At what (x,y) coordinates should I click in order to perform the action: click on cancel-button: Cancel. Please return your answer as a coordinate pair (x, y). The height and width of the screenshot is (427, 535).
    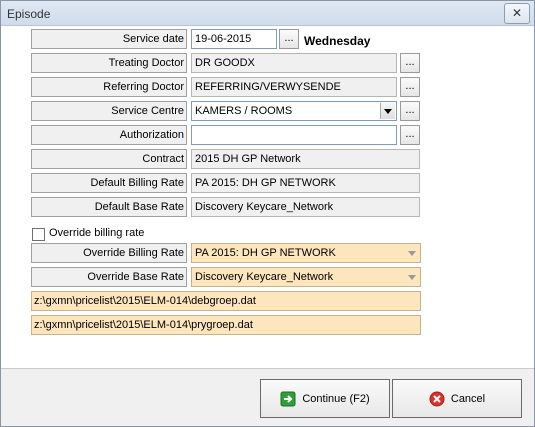
    Looking at the image, I should click on (457, 398).